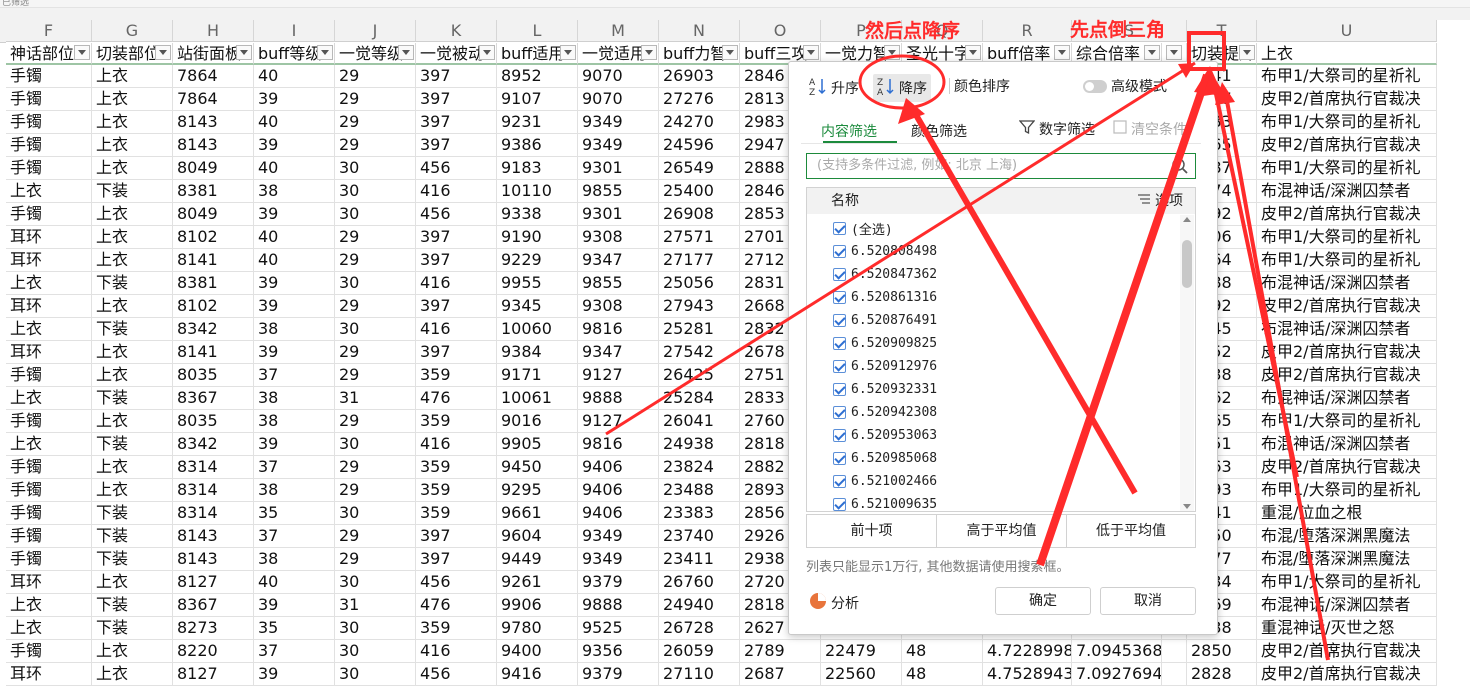  I want to click on table-cell: 9661, so click(537, 513).